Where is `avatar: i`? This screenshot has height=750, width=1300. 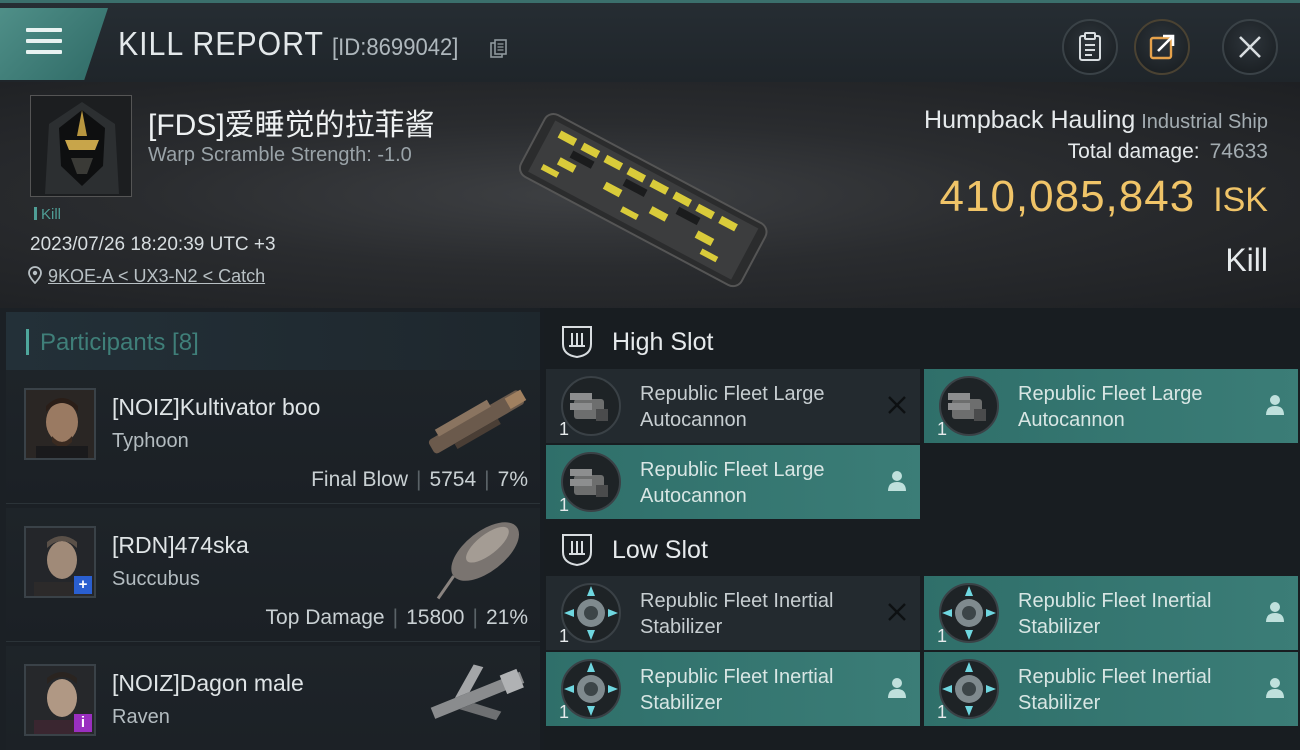 avatar: i is located at coordinates (60, 700).